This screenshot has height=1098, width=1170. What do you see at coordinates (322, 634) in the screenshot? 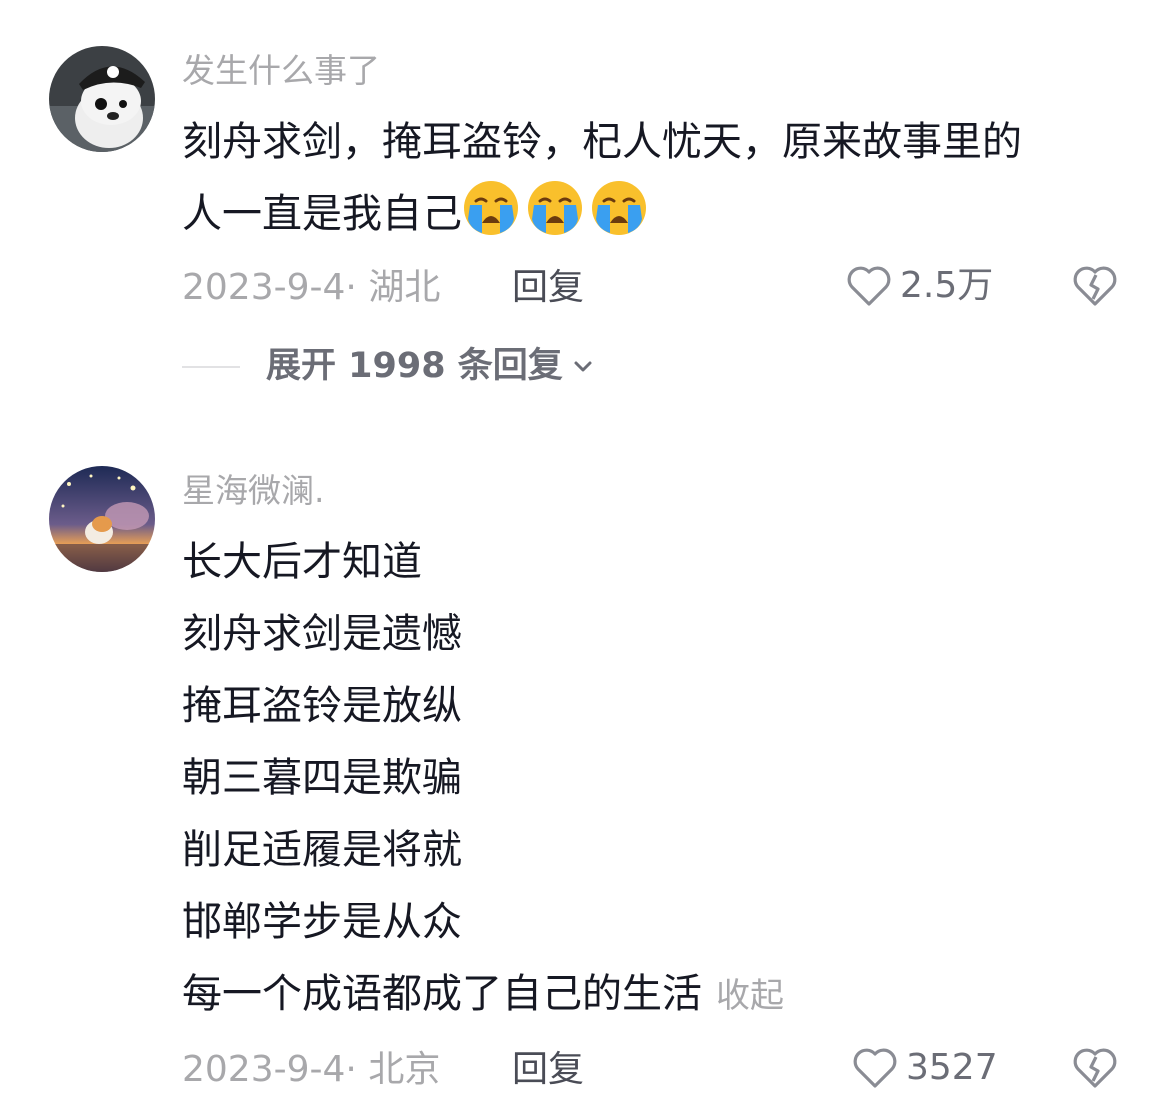
I see `comment-text-line: 刻舟求剑是遗憾` at bounding box center [322, 634].